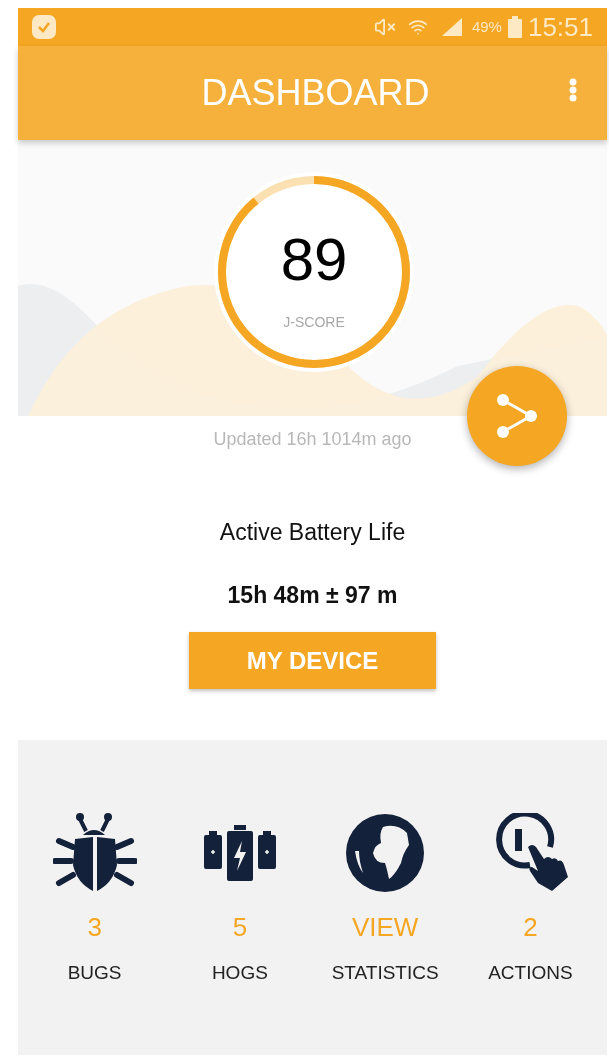 This screenshot has width=609, height=1058. What do you see at coordinates (312, 532) in the screenshot?
I see `battery-life-title: Active Battery Life` at bounding box center [312, 532].